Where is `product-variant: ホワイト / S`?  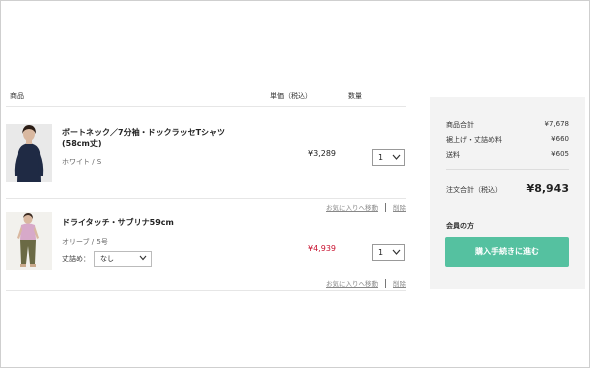
product-variant: ホワイト / S is located at coordinates (82, 162).